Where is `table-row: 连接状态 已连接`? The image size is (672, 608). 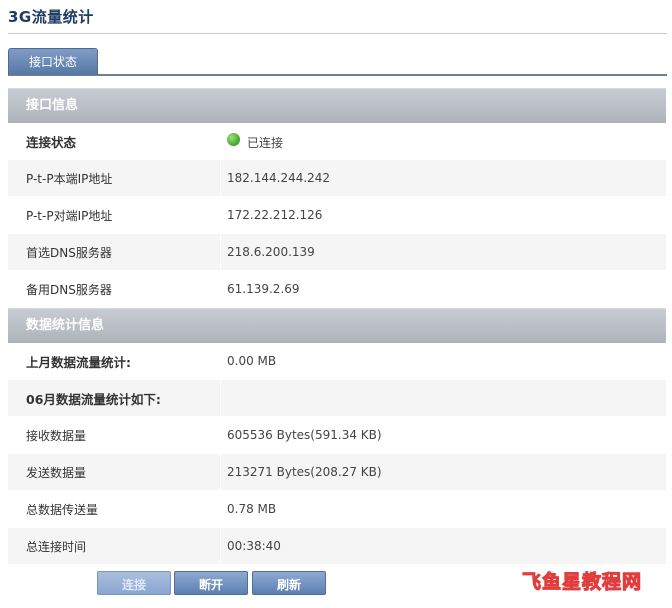 table-row: 连接状态 已连接 is located at coordinates (337, 141).